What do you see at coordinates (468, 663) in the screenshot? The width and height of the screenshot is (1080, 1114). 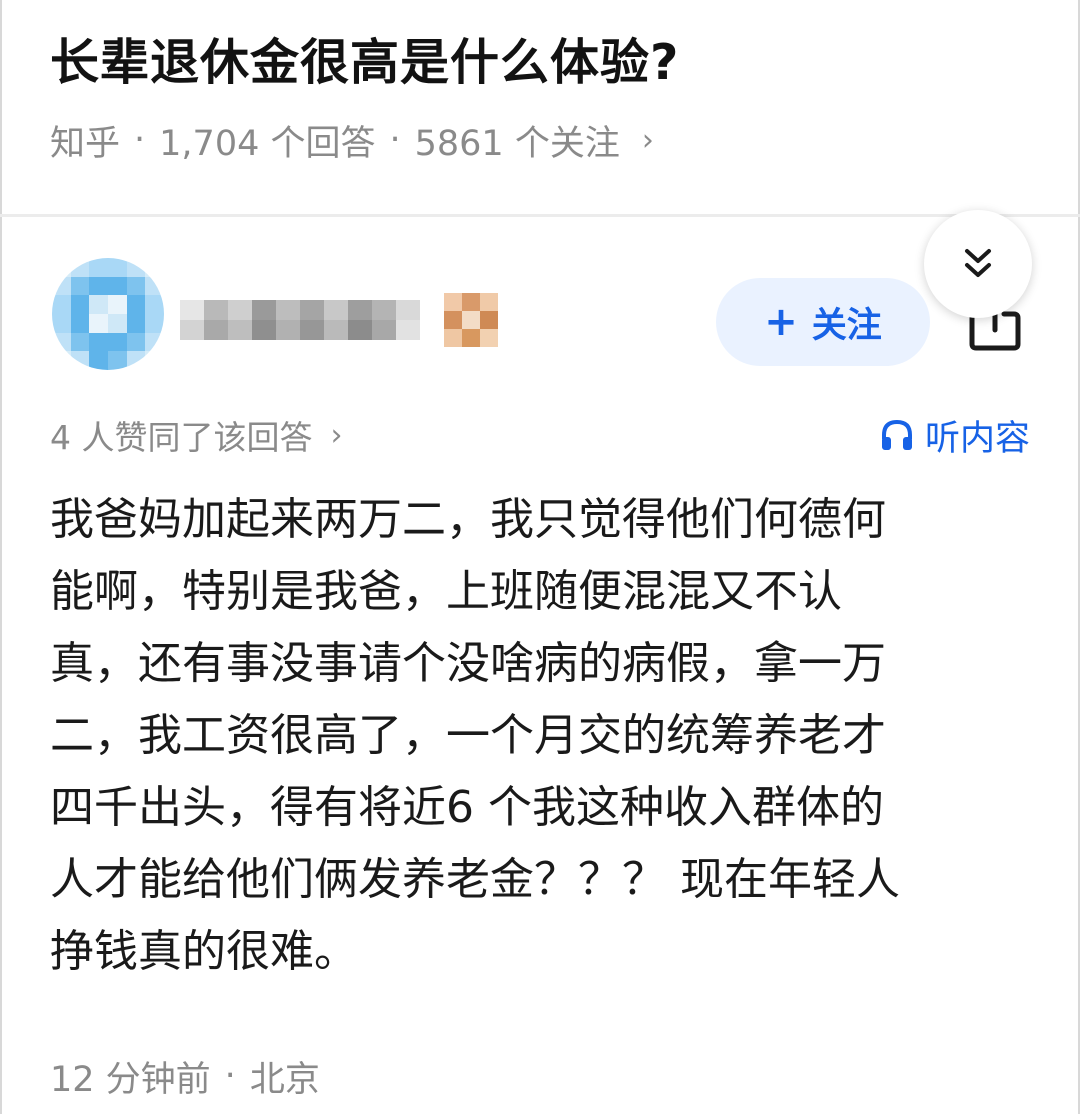 I see `content-line: 真，还有事没事请个没啥病的病假，拿一万` at bounding box center [468, 663].